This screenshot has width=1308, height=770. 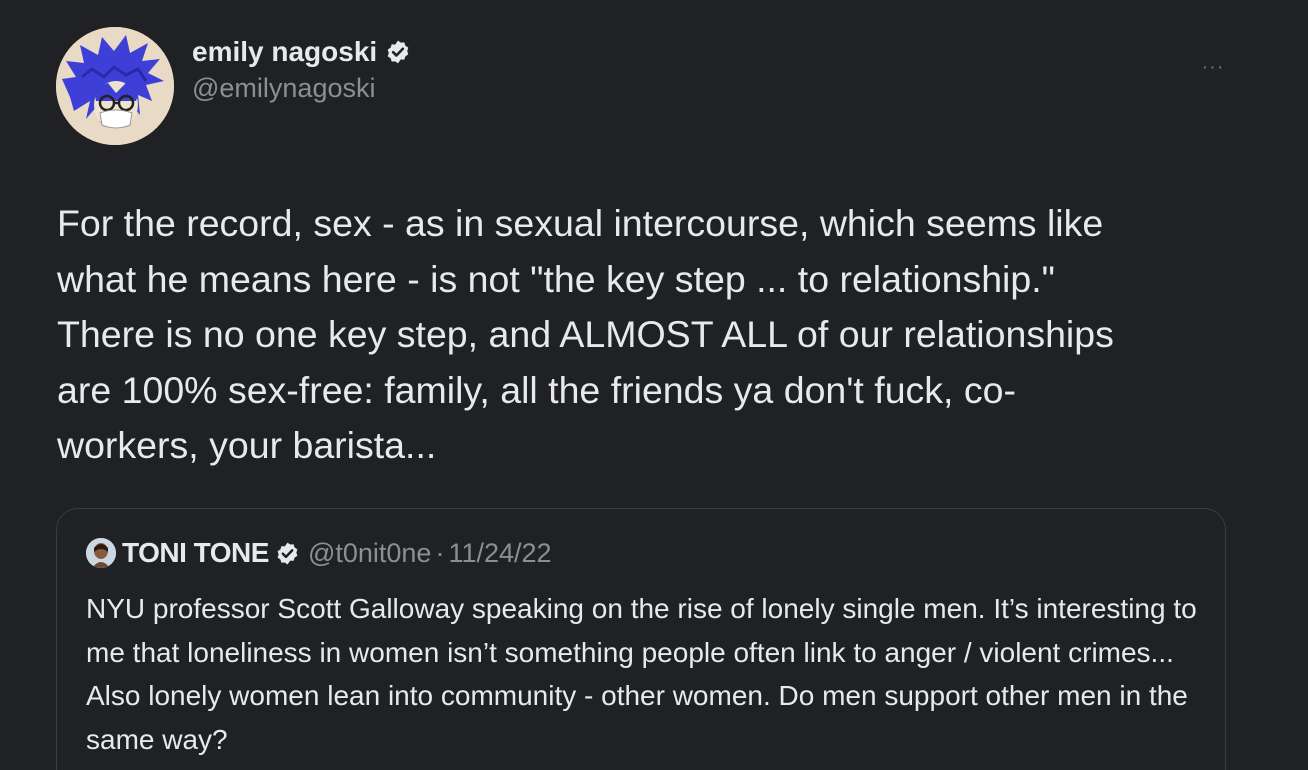 What do you see at coordinates (195, 553) in the screenshot?
I see `quoted-author-display-name: TONI TONE` at bounding box center [195, 553].